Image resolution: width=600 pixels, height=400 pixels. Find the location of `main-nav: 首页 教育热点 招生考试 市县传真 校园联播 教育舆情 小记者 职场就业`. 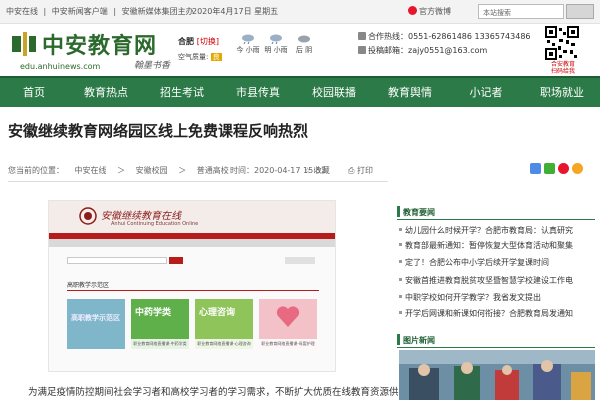

main-nav: 首页 教育热点 招生考试 市县传真 校园联播 教育舆情 小记者 职场就业 is located at coordinates (300, 91).